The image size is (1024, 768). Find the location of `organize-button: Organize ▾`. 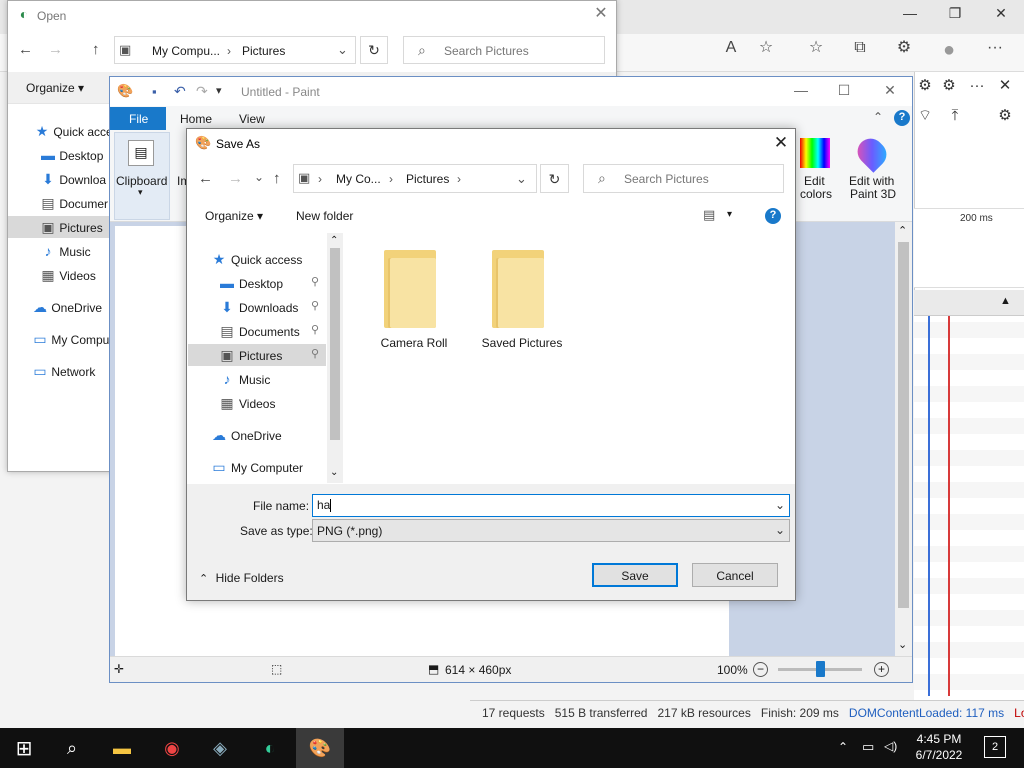

organize-button: Organize ▾ is located at coordinates (234, 216).